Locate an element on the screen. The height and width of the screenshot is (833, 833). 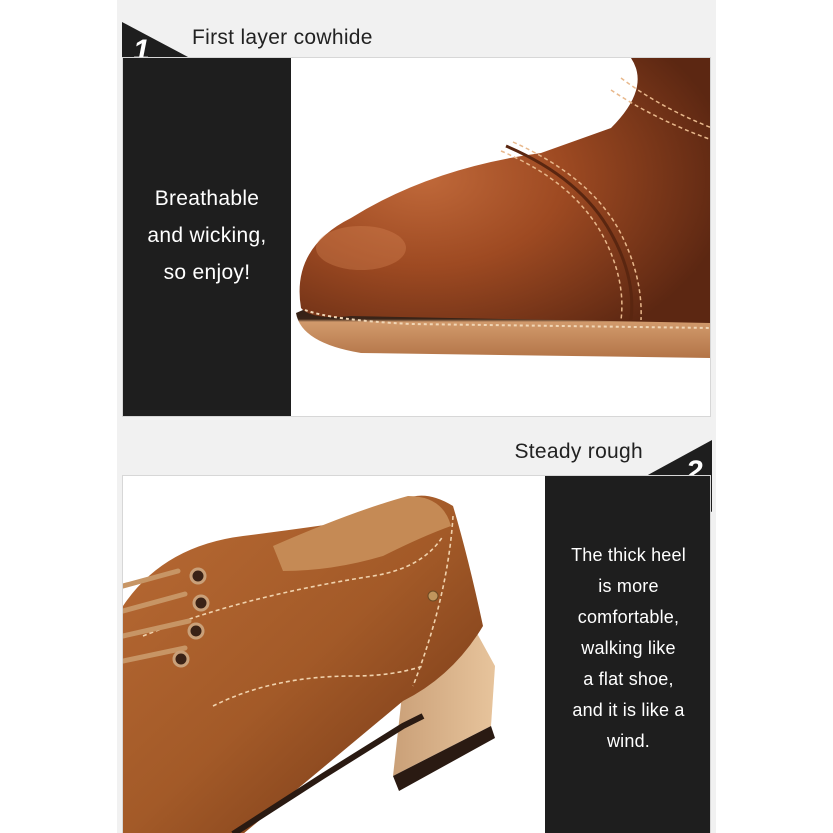
caption-1-line: Breathable is located at coordinates (207, 198).